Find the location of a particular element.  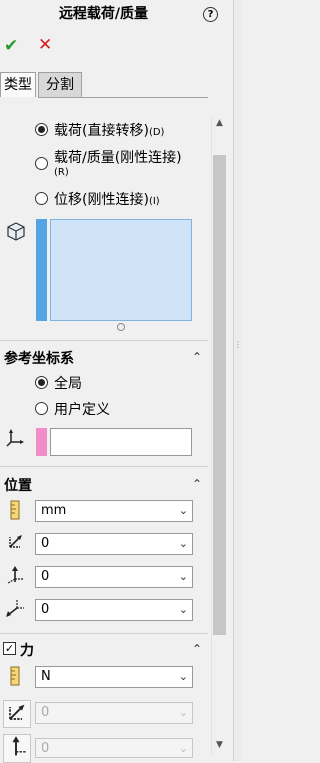

position-x-input: 0 ⌄ is located at coordinates (114, 544).